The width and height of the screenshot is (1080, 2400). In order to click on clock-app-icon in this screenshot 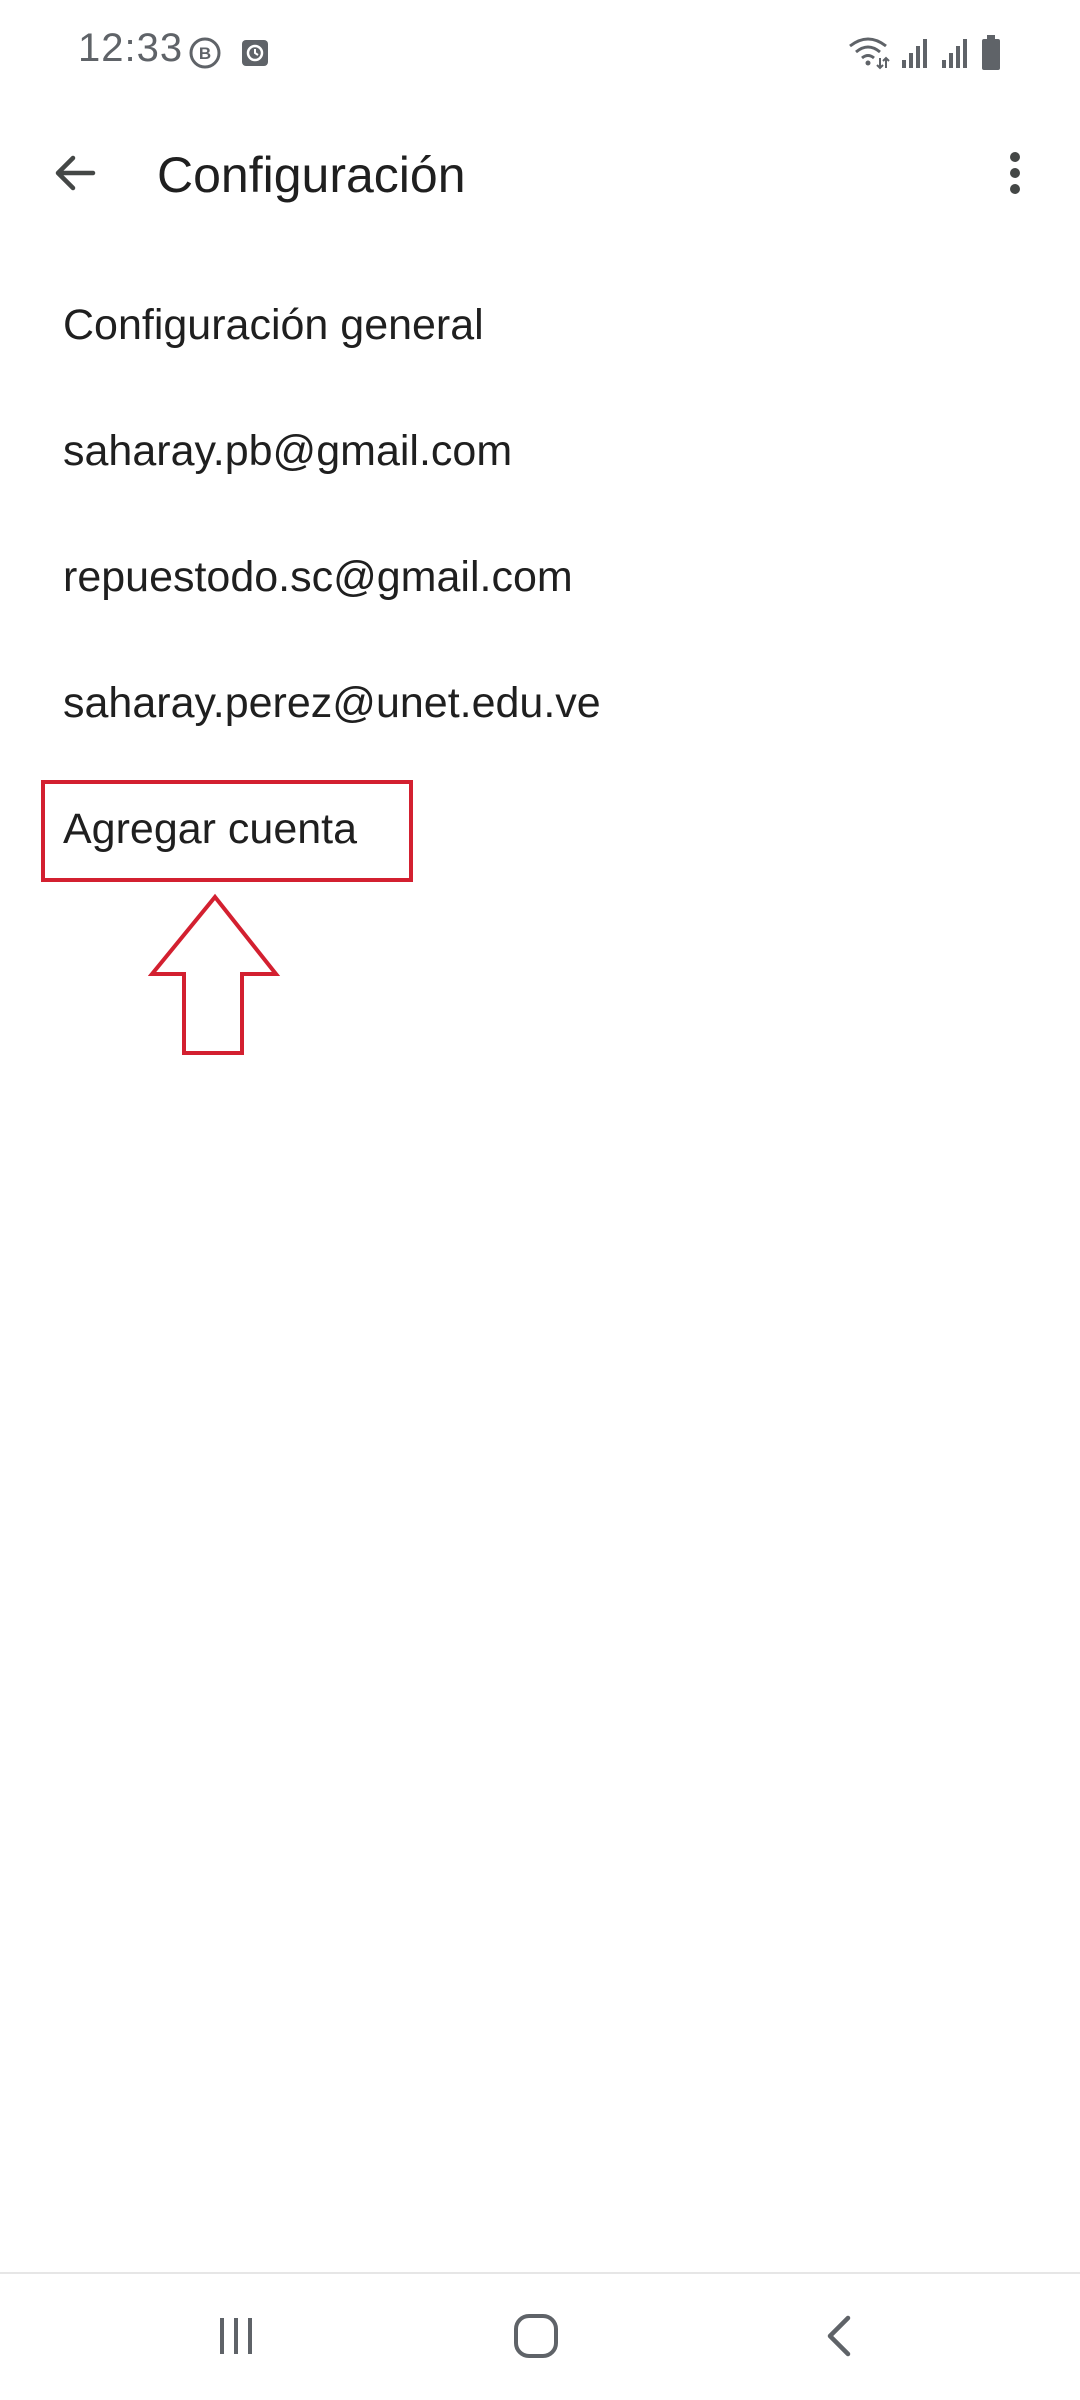, I will do `click(255, 55)`.